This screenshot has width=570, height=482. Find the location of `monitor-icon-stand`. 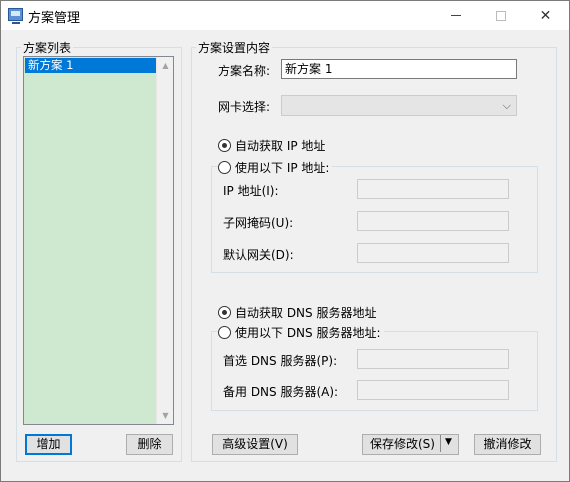

monitor-icon-stand is located at coordinates (16, 23).